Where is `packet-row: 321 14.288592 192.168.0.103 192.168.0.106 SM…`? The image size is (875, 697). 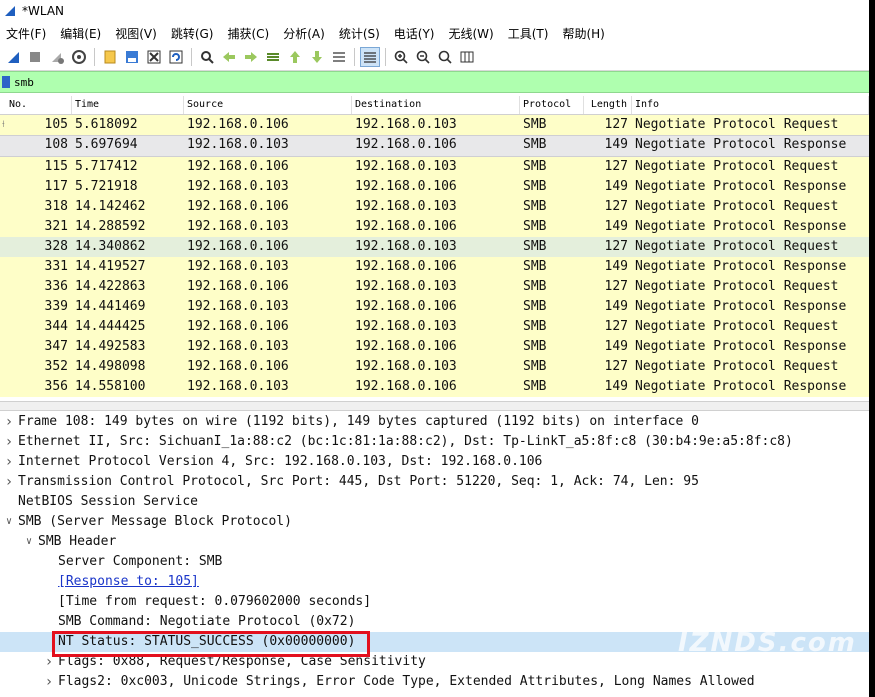 packet-row: 321 14.288592 192.168.0.103 192.168.0.106 SM… is located at coordinates (434, 227).